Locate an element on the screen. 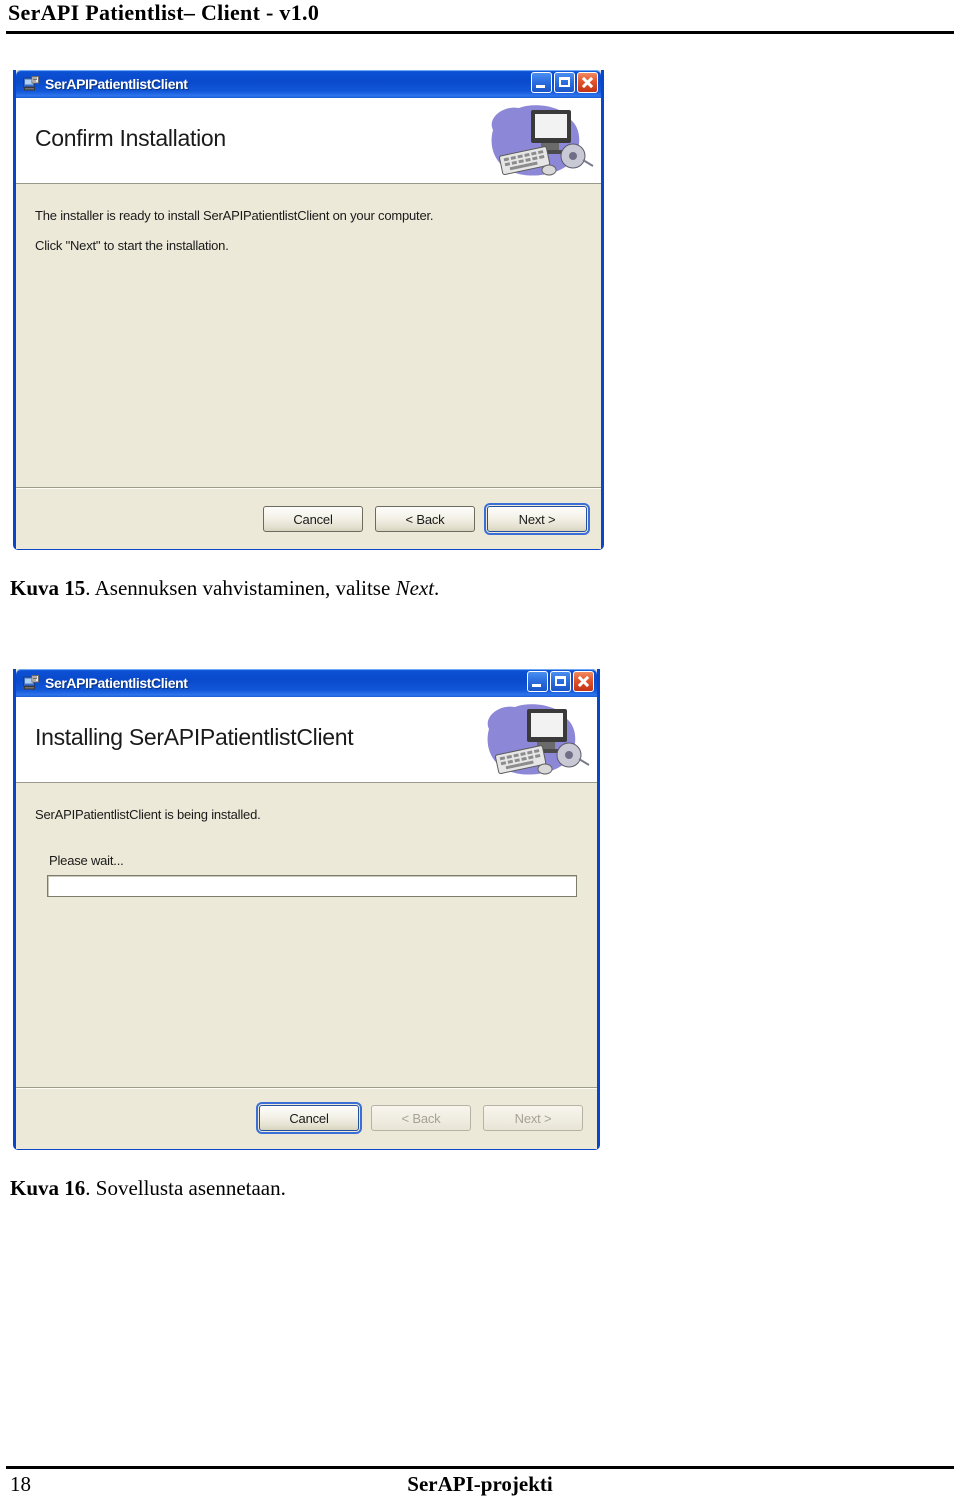  page-header-title: SerAPI Patientlist– Client - v1.0 is located at coordinates (164, 12).